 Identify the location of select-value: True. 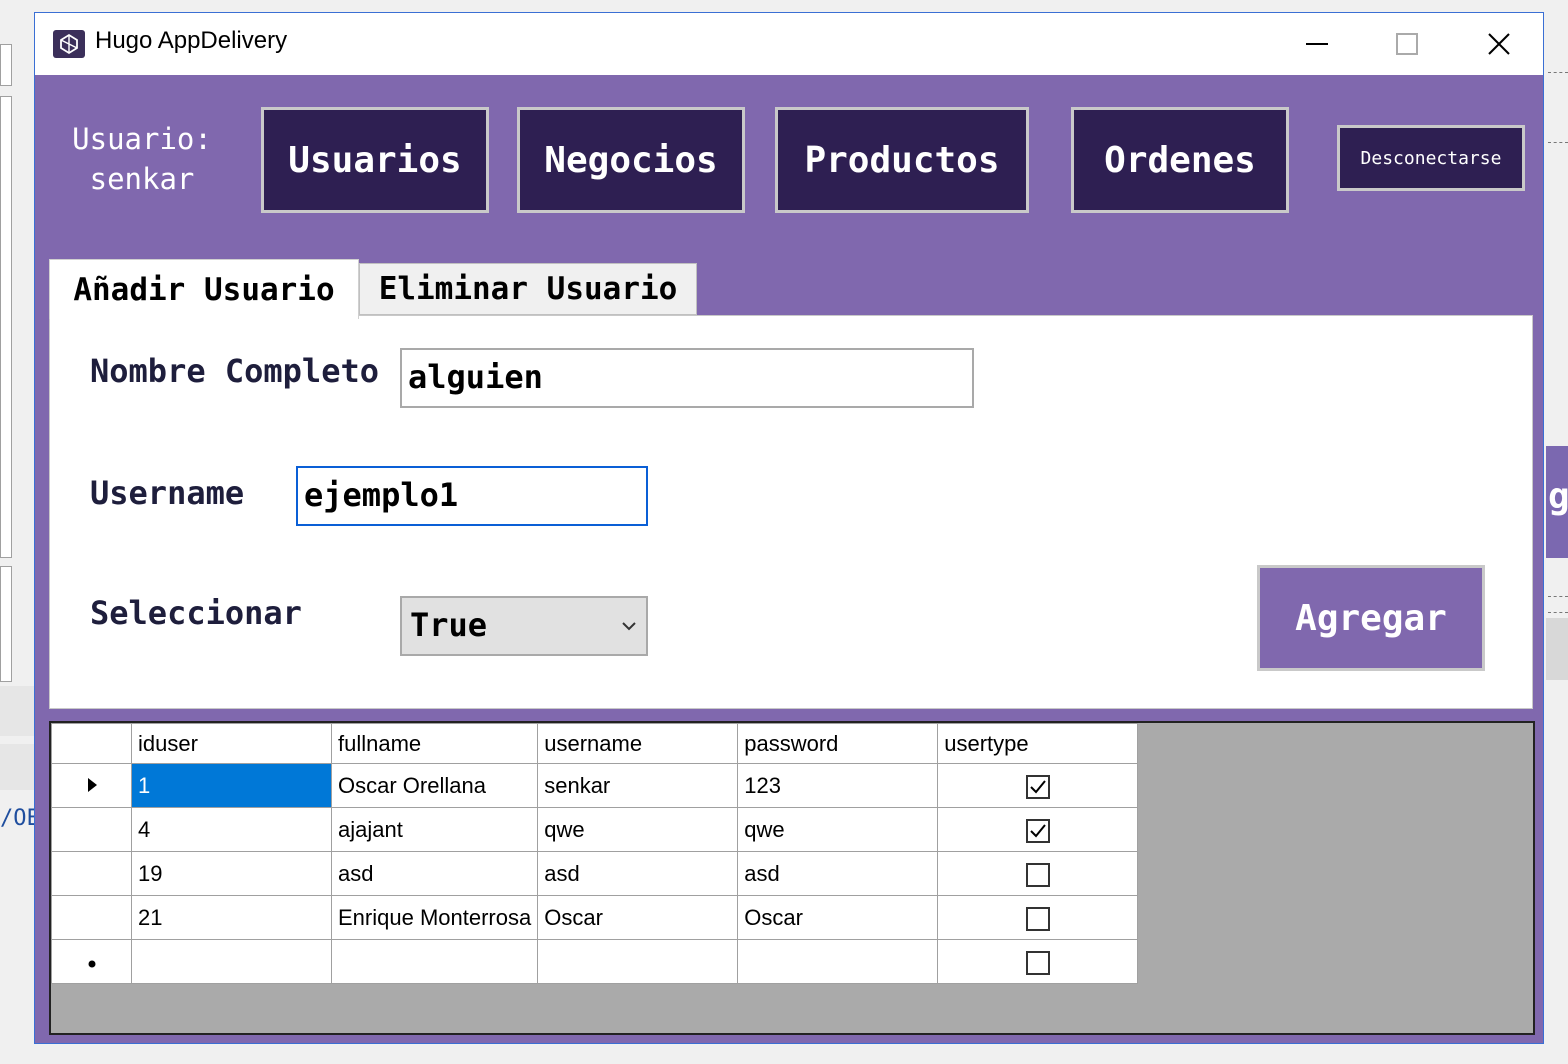
(449, 625).